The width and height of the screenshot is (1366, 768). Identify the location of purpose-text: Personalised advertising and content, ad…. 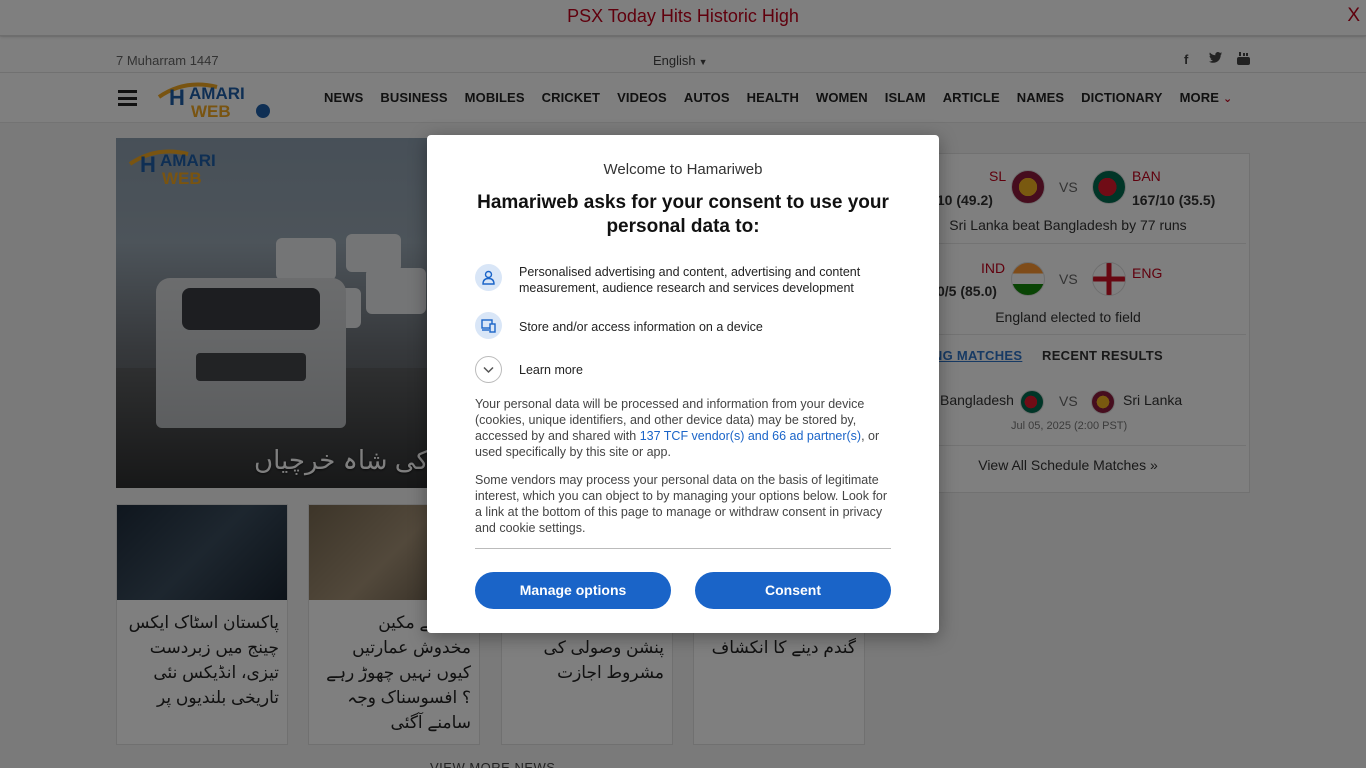
(690, 280).